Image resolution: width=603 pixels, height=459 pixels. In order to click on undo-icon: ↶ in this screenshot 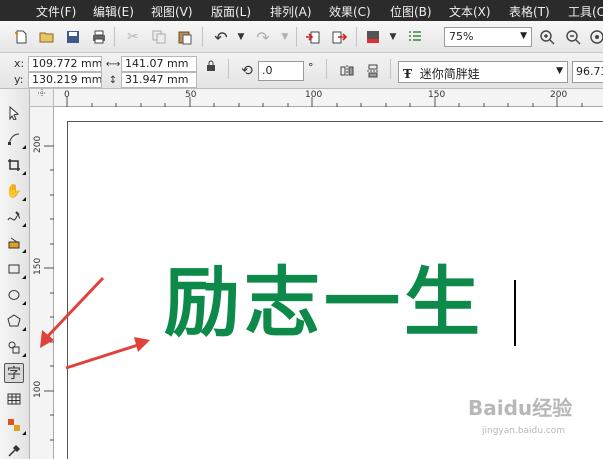, I will do `click(221, 37)`.